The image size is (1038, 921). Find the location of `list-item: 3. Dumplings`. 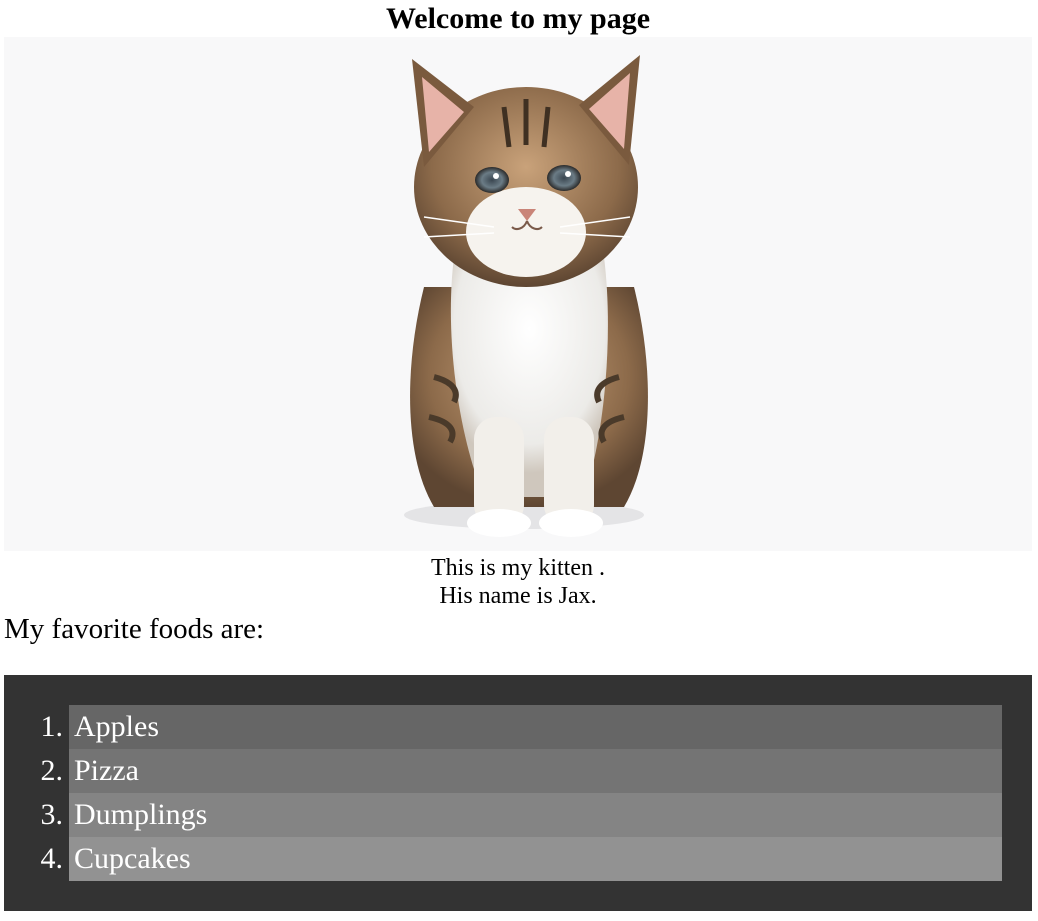

list-item: 3. Dumplings is located at coordinates (521, 815).